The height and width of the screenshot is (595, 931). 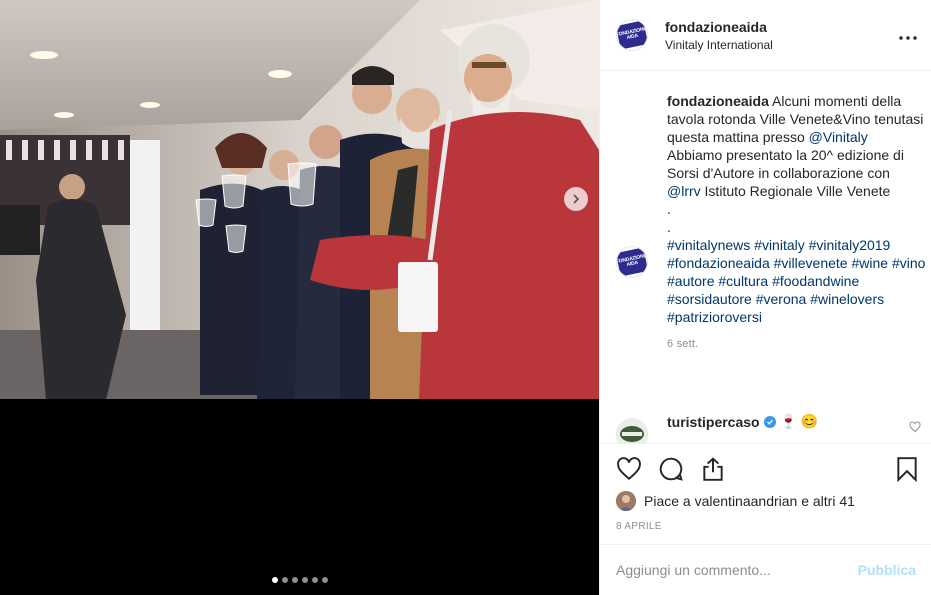 I want to click on caption-timestamp: 6 sett., so click(x=796, y=344).